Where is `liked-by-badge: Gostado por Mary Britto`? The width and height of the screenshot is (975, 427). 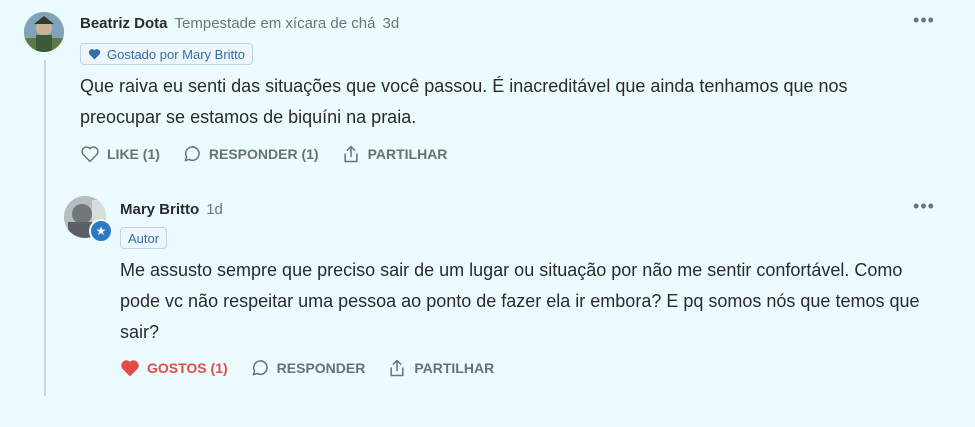 liked-by-badge: Gostado por Mary Britto is located at coordinates (166, 54).